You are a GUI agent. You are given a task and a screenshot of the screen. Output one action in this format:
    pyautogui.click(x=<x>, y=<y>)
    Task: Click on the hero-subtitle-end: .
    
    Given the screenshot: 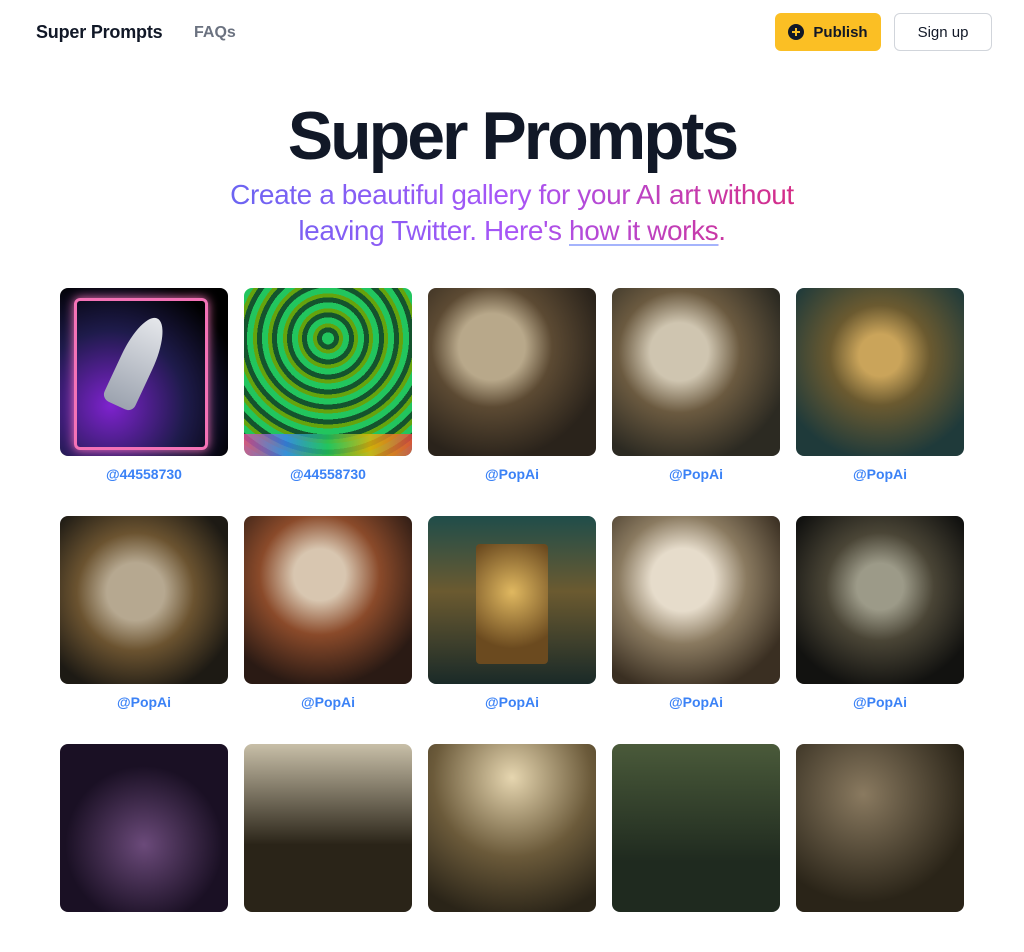 What is the action you would take?
    pyautogui.click(x=722, y=230)
    